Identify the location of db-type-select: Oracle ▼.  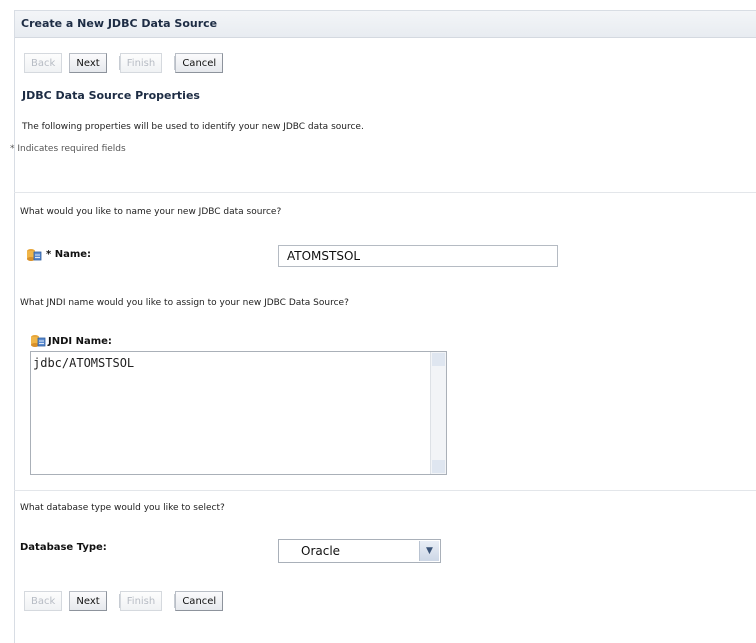
(359, 551).